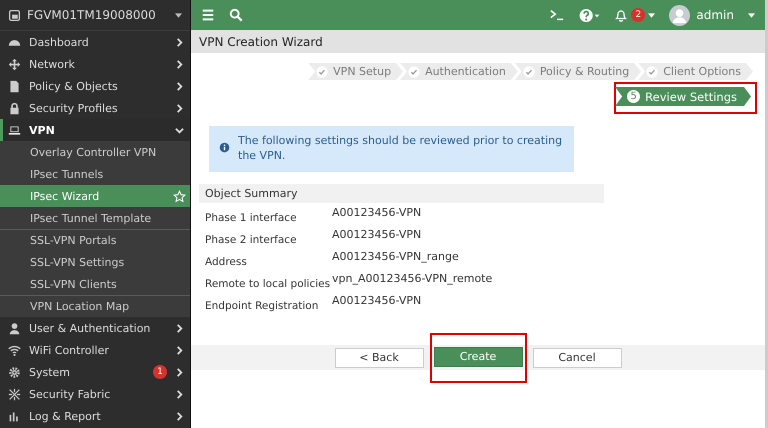 The image size is (768, 428). What do you see at coordinates (95, 42) in the screenshot?
I see `sidebar-item: Dashboard` at bounding box center [95, 42].